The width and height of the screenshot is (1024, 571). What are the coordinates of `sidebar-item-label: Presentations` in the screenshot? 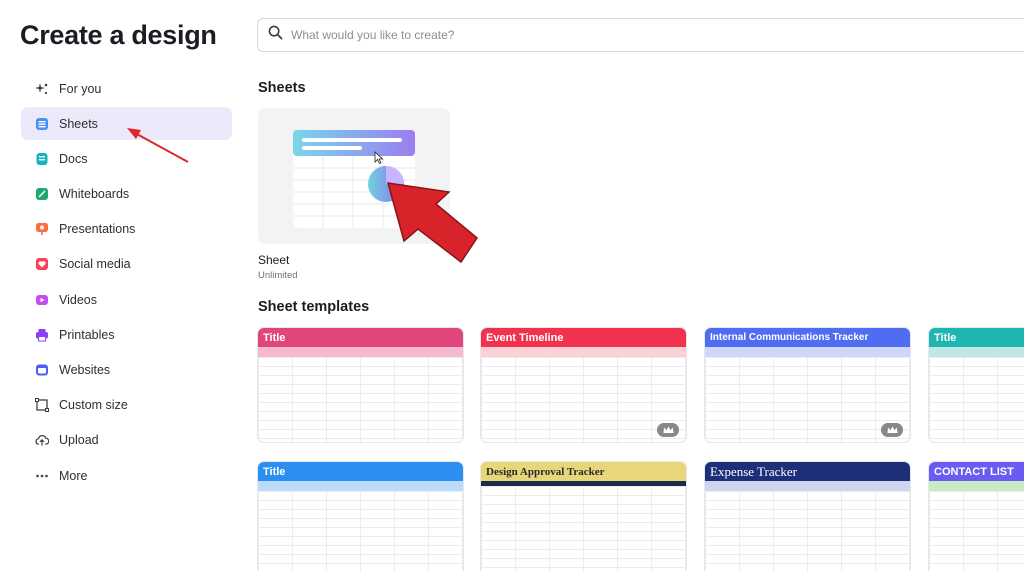 It's located at (97, 229).